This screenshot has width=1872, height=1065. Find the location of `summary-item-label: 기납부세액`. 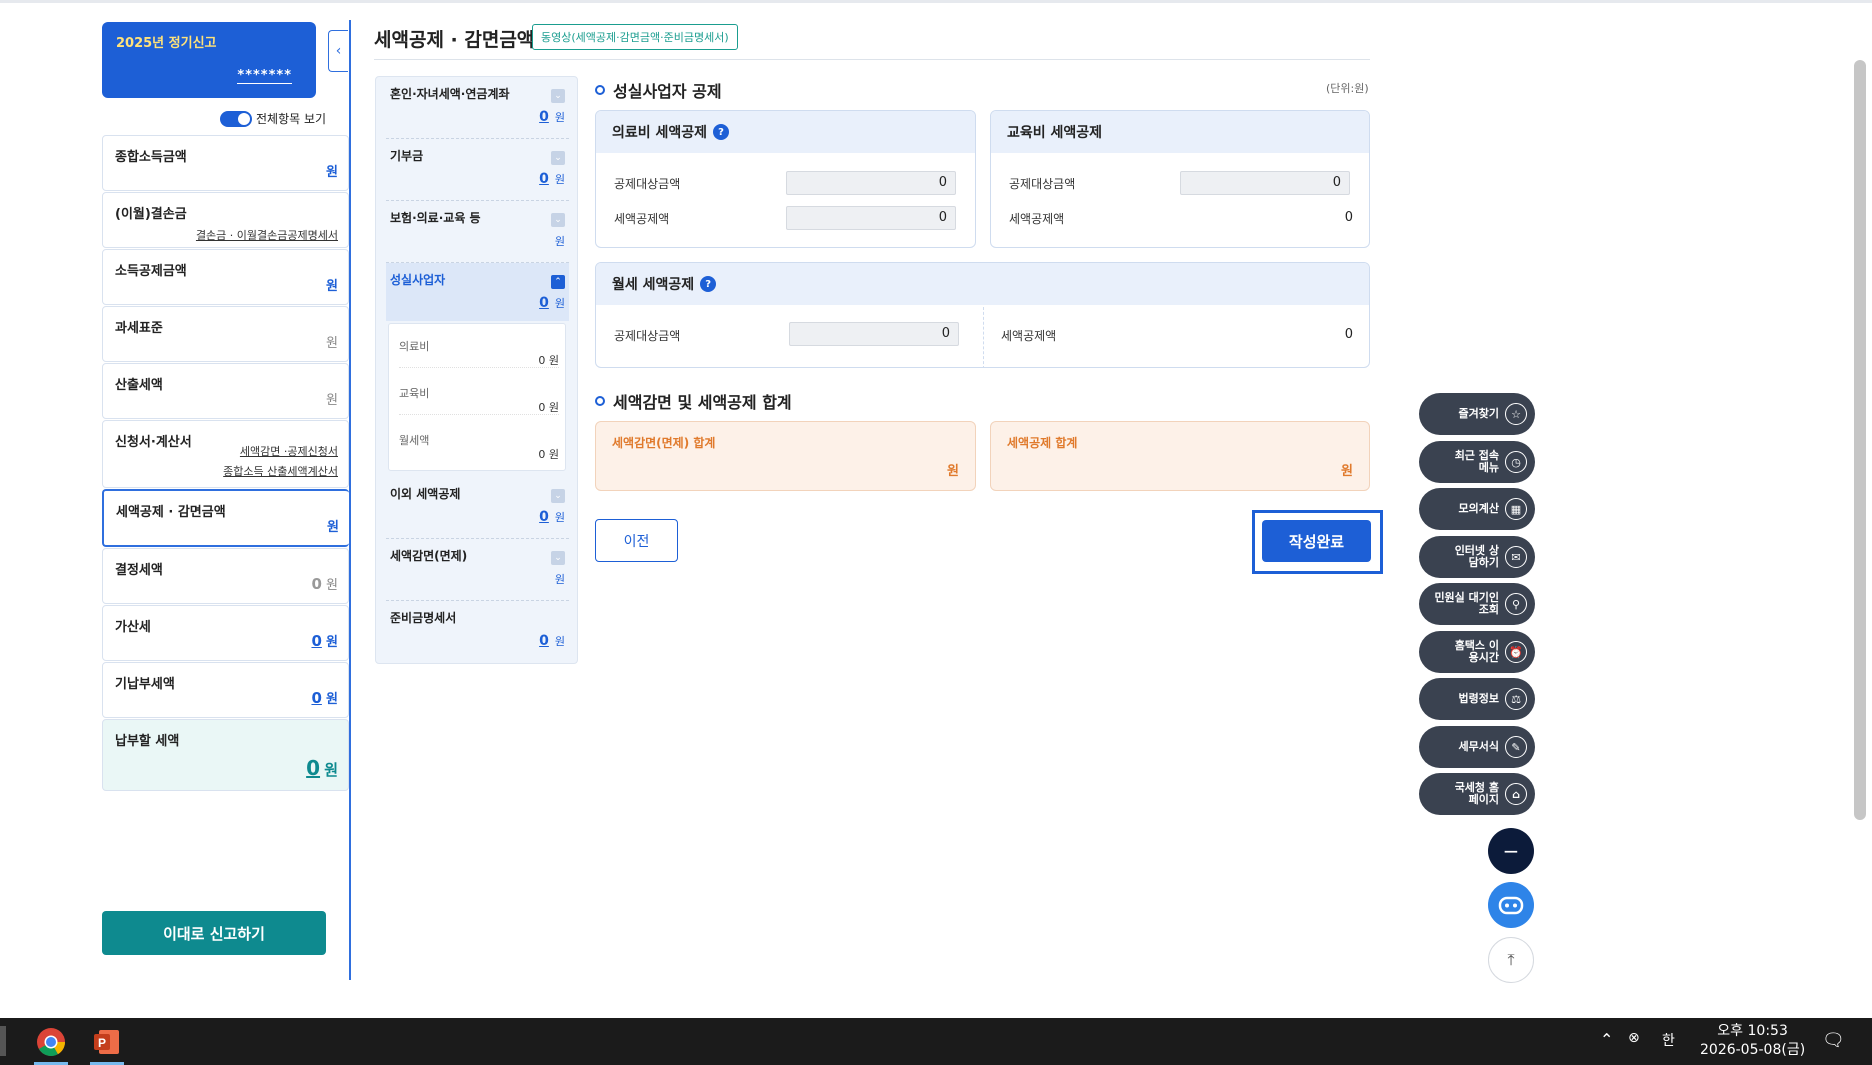

summary-item-label: 기납부세액 is located at coordinates (145, 684).